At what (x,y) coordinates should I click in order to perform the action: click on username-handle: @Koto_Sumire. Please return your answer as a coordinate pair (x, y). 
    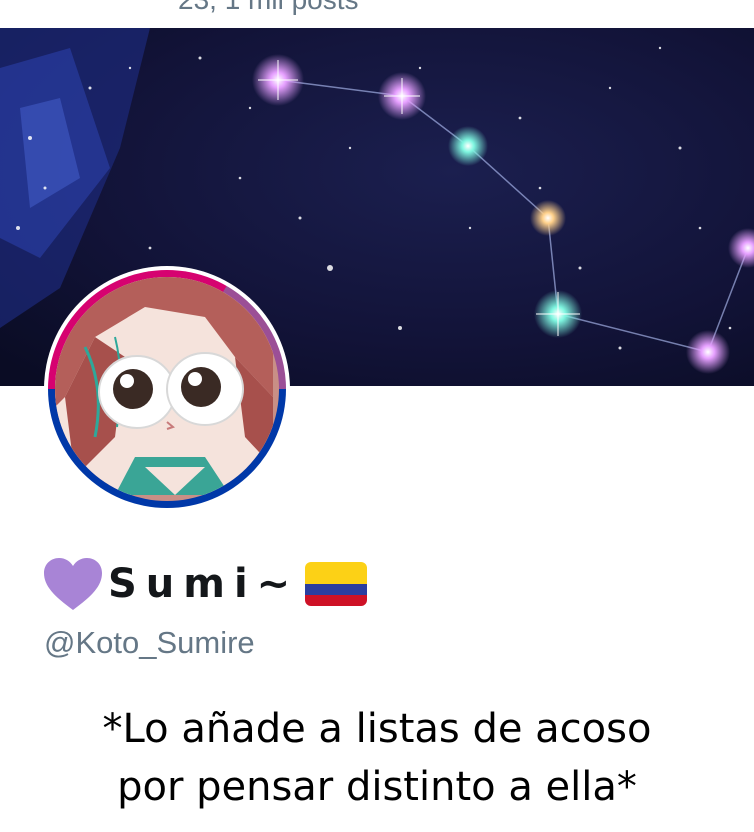
    Looking at the image, I should click on (149, 643).